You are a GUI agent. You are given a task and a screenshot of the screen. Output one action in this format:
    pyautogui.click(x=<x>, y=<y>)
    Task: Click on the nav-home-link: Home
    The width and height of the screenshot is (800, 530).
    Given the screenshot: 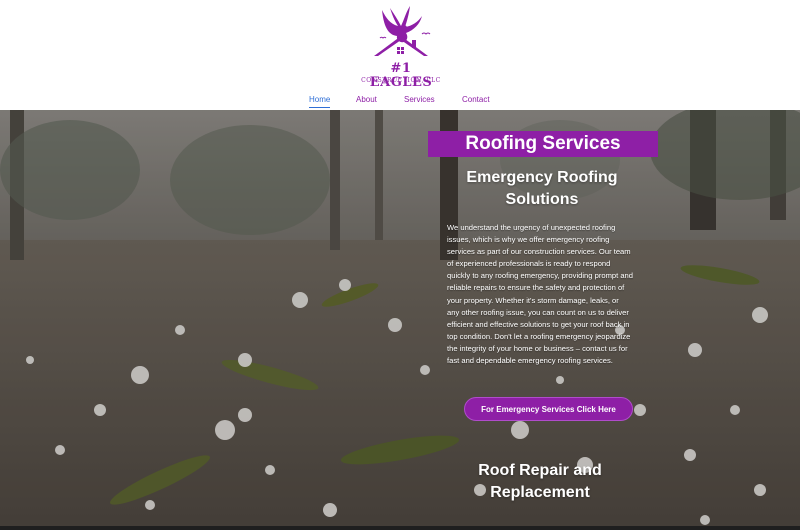 What is the action you would take?
    pyautogui.click(x=320, y=101)
    